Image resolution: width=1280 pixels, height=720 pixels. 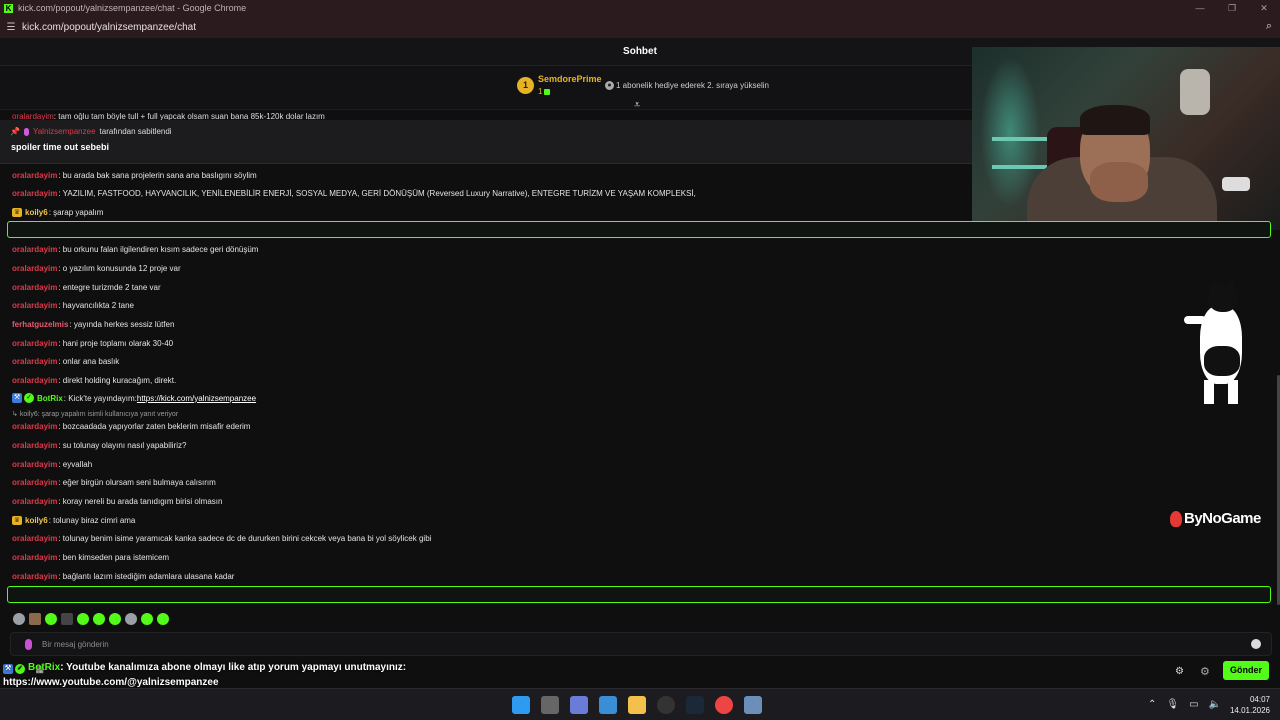 What do you see at coordinates (119, 268) in the screenshot?
I see `message-text: : o yazılım konusunda 12 proje var` at bounding box center [119, 268].